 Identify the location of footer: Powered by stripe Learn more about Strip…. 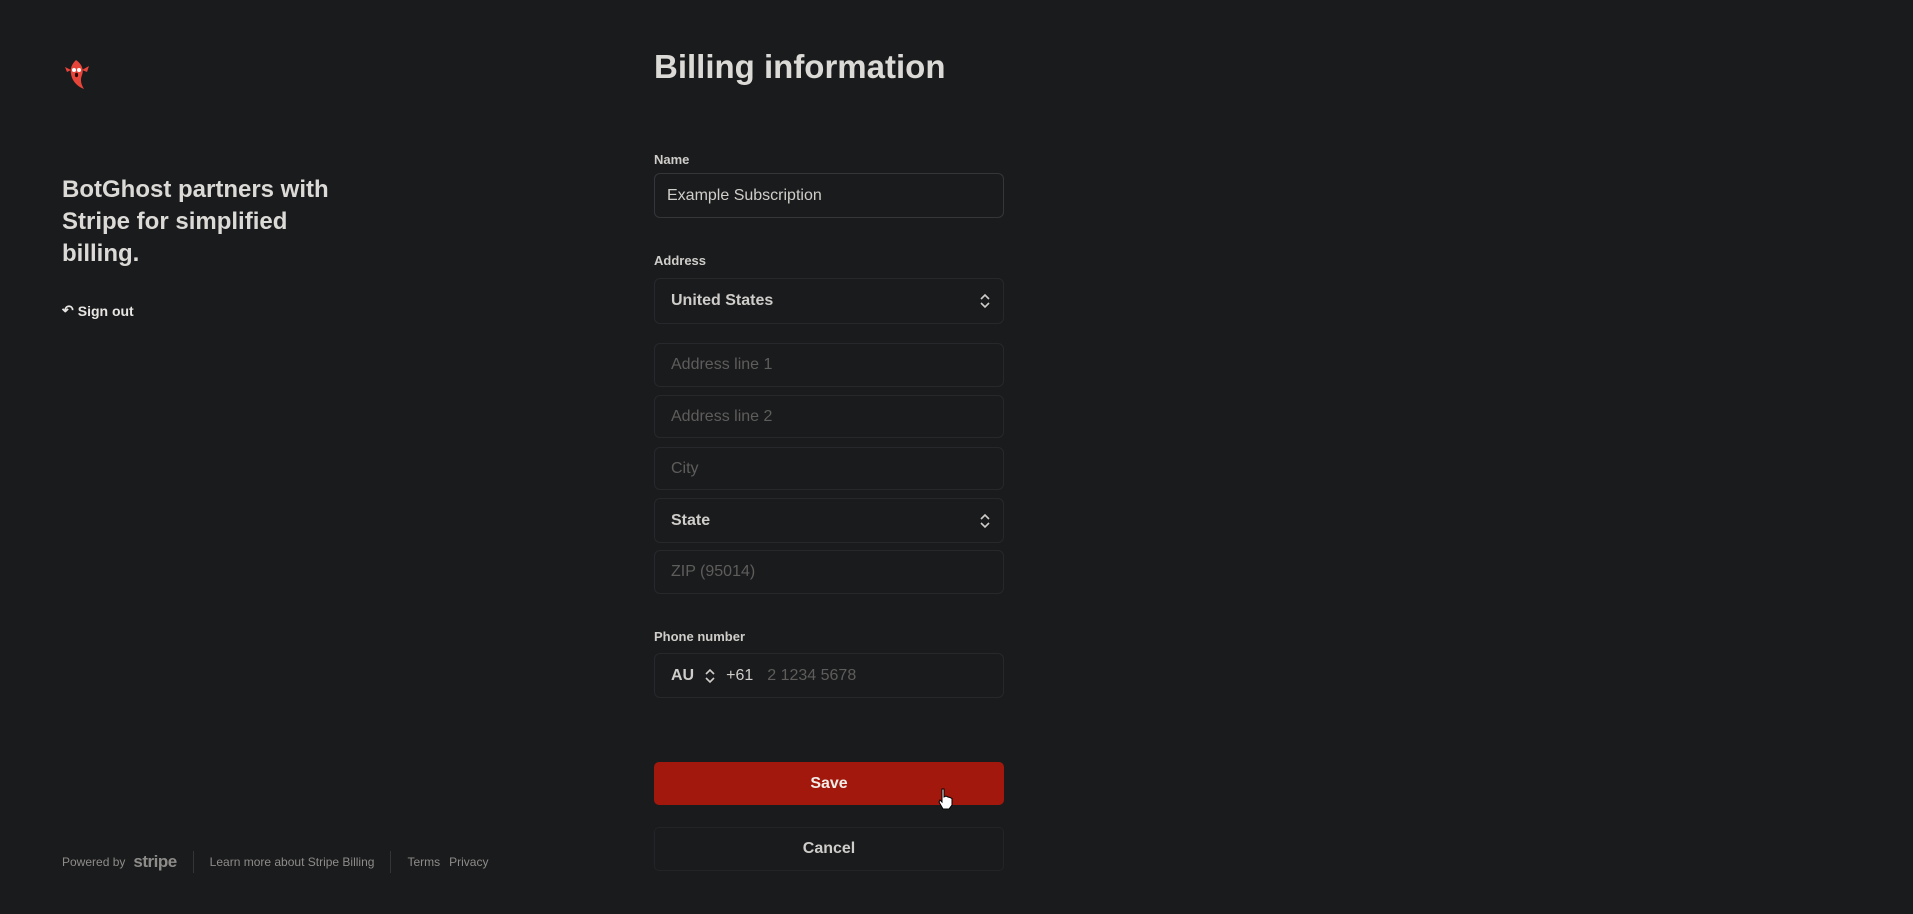
(275, 862).